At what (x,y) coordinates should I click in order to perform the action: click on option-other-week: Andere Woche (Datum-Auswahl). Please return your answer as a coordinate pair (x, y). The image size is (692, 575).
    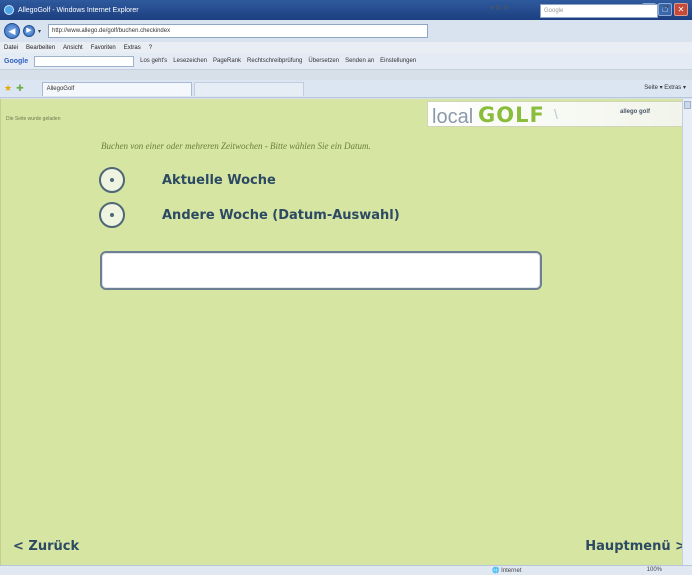
    Looking at the image, I should click on (249, 215).